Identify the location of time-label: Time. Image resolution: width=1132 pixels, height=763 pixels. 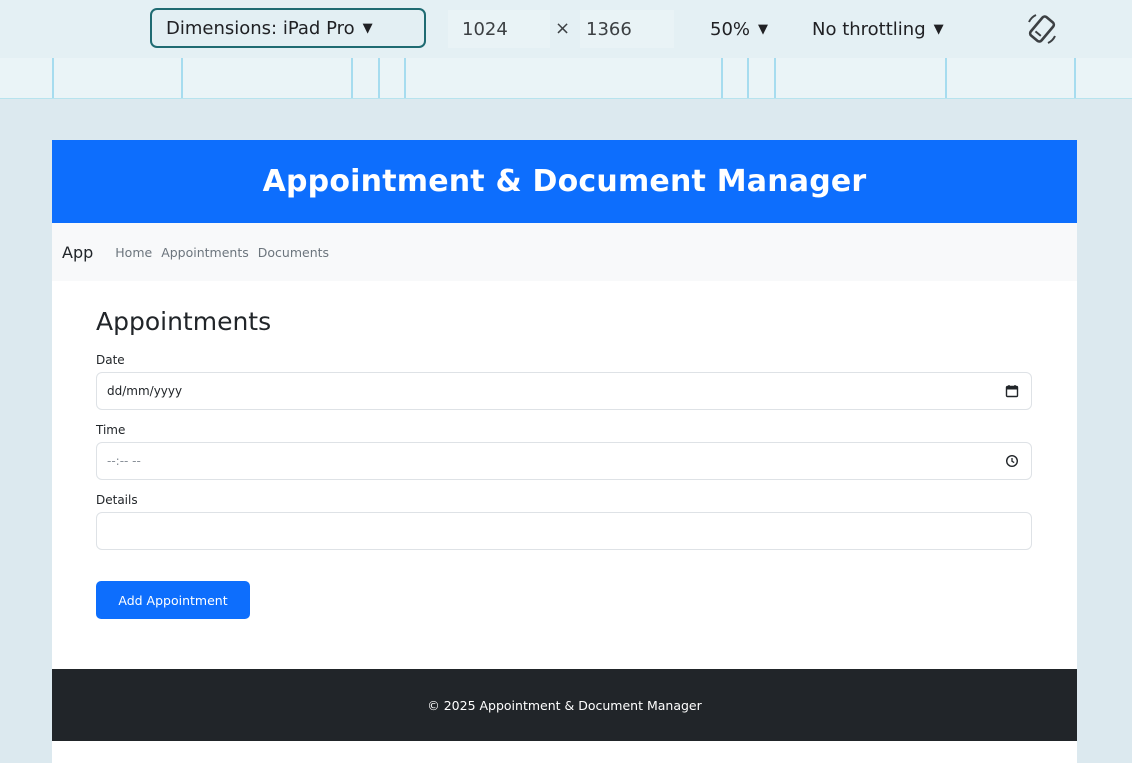
(111, 430).